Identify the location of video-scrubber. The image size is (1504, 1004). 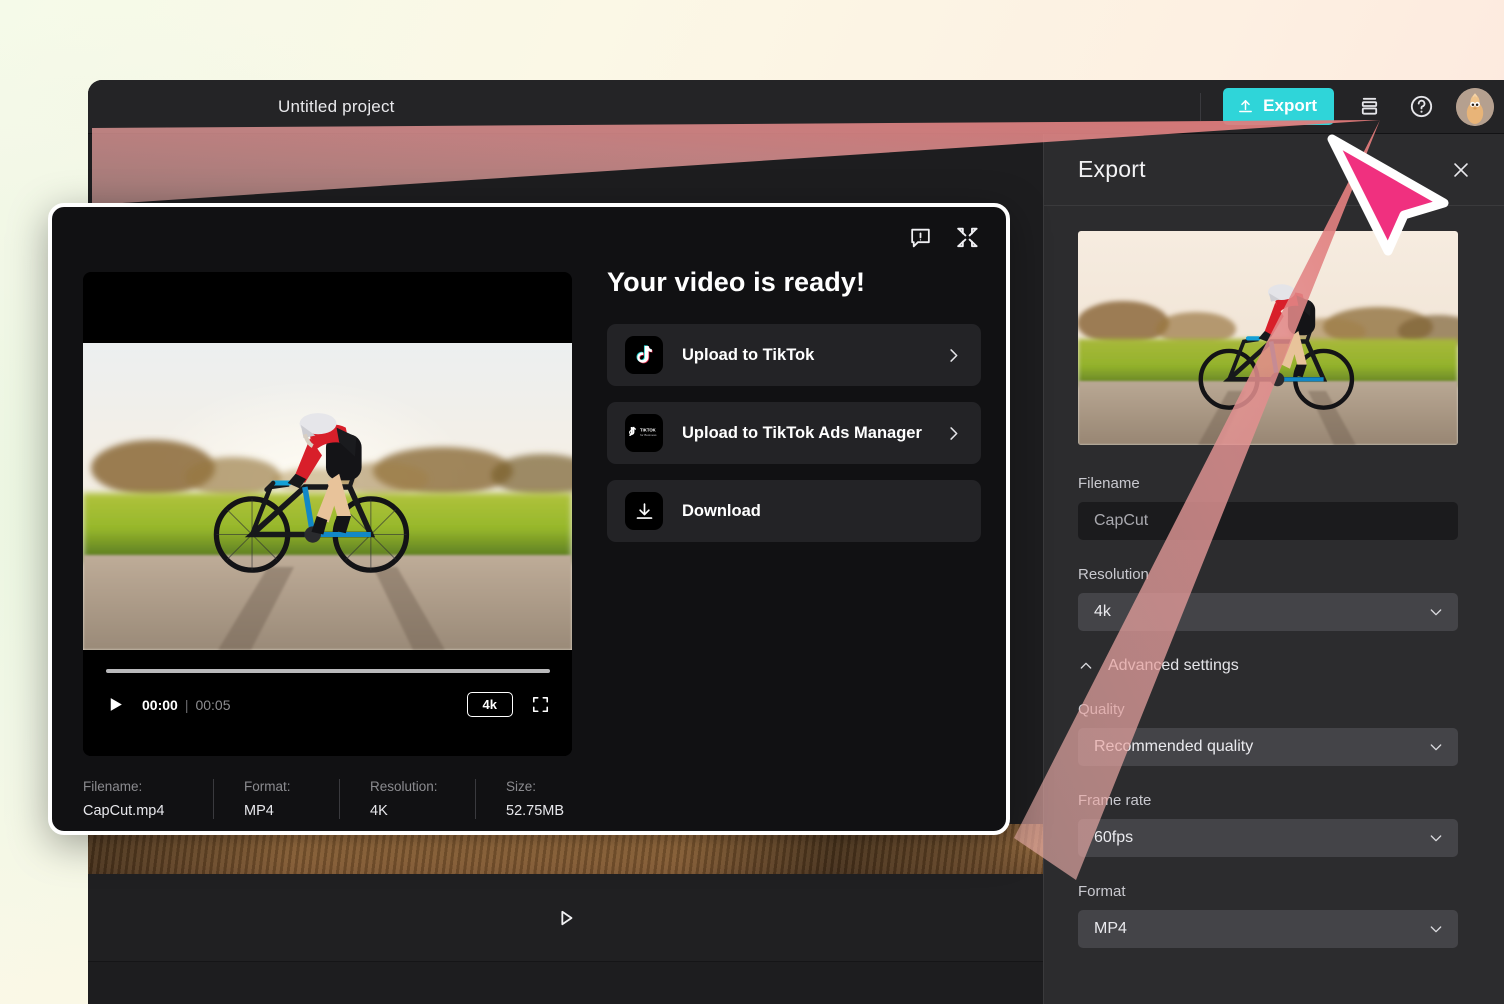
(328, 671).